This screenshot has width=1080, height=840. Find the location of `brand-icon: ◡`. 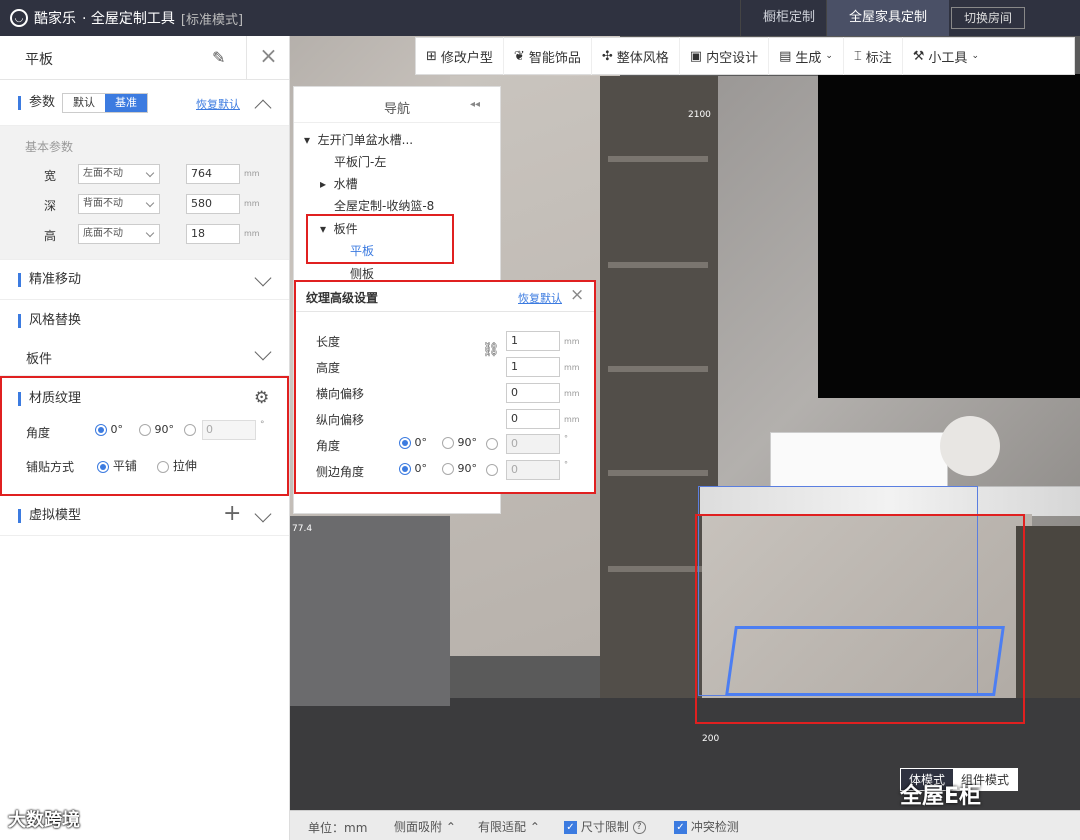

brand-icon: ◡ is located at coordinates (19, 18).